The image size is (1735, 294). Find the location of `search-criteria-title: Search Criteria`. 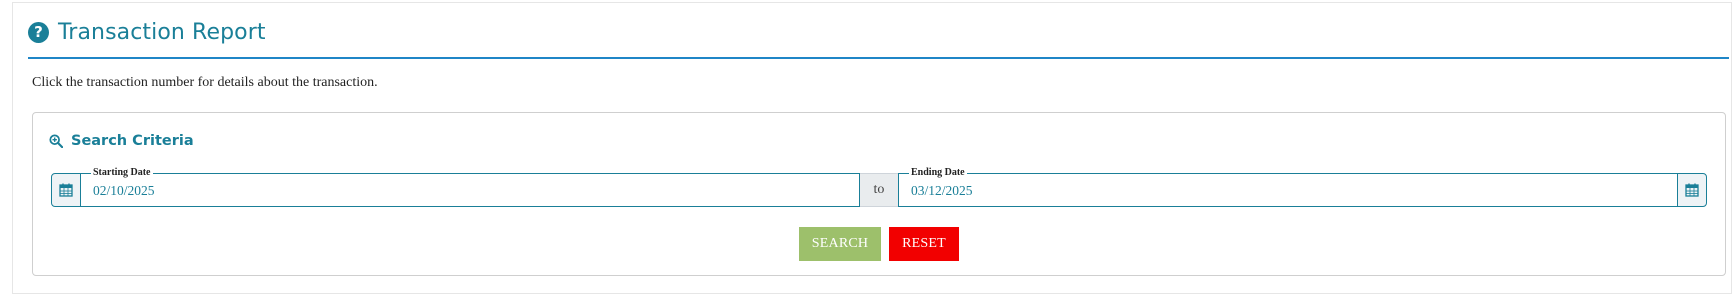

search-criteria-title: Search Criteria is located at coordinates (132, 141).